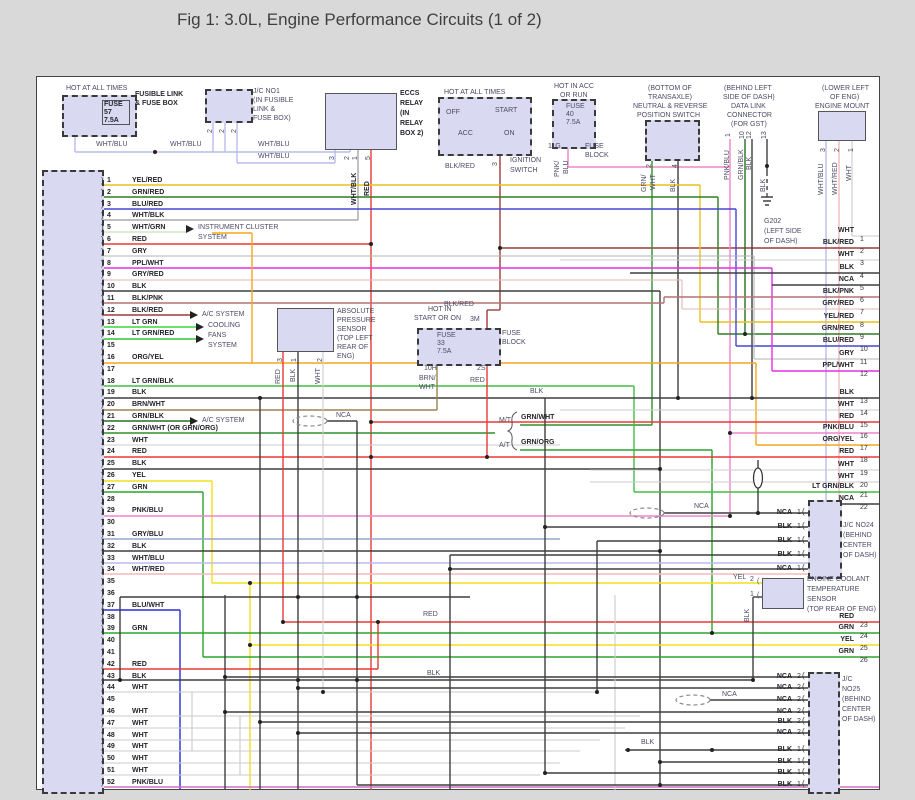 This screenshot has height=800, width=915. What do you see at coordinates (538, 417) in the screenshot?
I see `diagram-label: GRN/WHT` at bounding box center [538, 417].